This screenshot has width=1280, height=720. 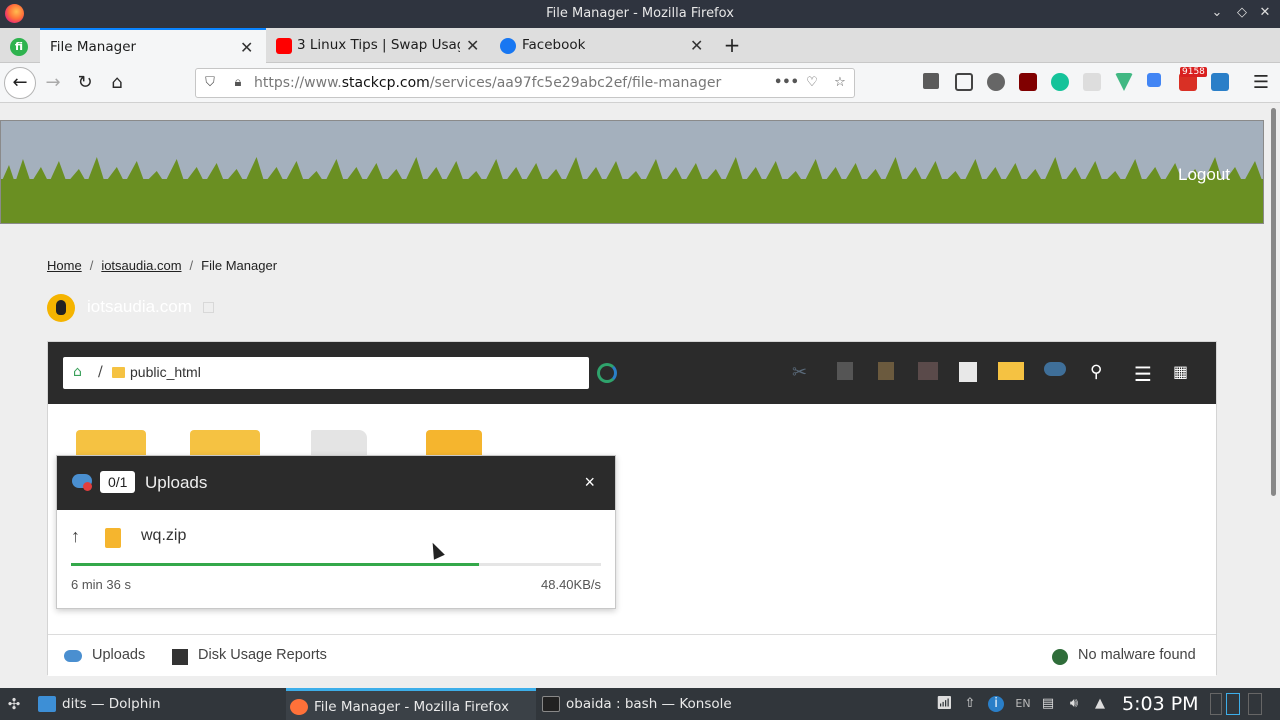 What do you see at coordinates (14, 704) in the screenshot?
I see `app-launcher-icon: ✣` at bounding box center [14, 704].